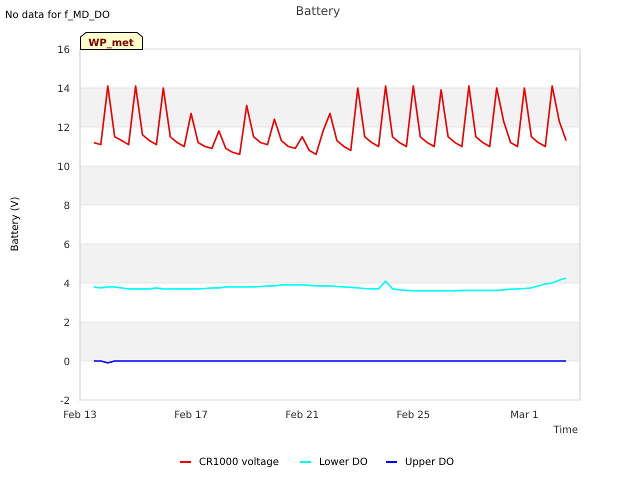 This screenshot has height=480, width=640. Describe the element at coordinates (63, 167) in the screenshot. I see `y-tick-label: 10` at that location.